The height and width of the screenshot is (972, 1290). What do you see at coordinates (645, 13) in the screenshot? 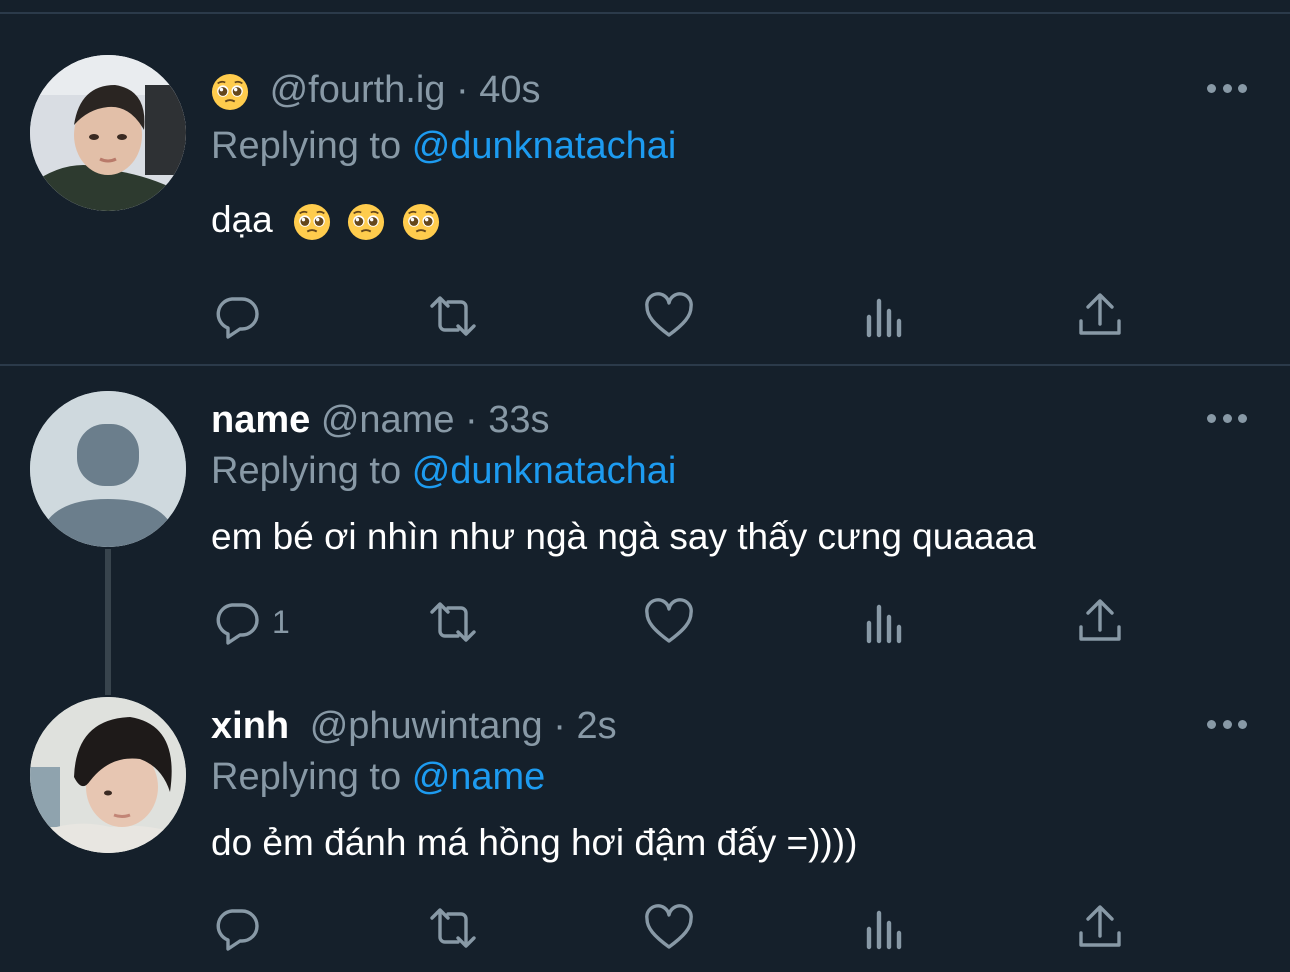
I see `top-divider` at bounding box center [645, 13].